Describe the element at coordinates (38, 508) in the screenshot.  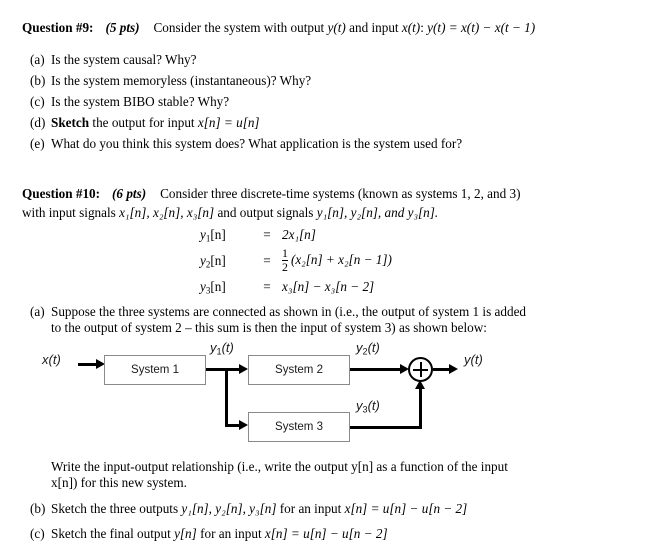
I see `q10-item-b-marker: (b)` at that location.